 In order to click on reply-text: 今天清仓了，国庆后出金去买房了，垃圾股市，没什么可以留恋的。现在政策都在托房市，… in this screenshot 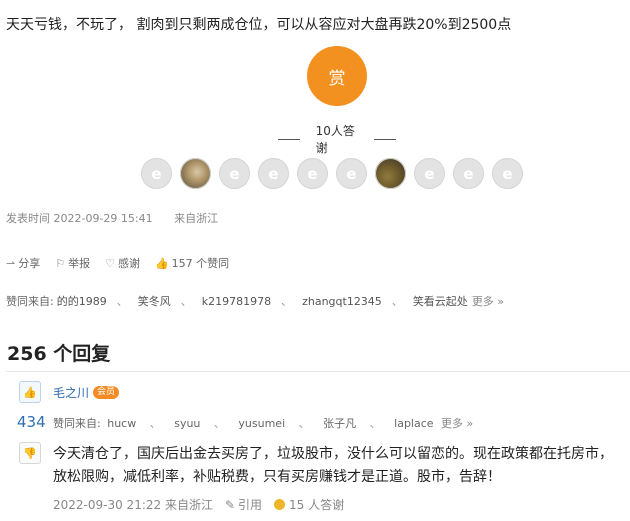, I will do `click(333, 465)`.